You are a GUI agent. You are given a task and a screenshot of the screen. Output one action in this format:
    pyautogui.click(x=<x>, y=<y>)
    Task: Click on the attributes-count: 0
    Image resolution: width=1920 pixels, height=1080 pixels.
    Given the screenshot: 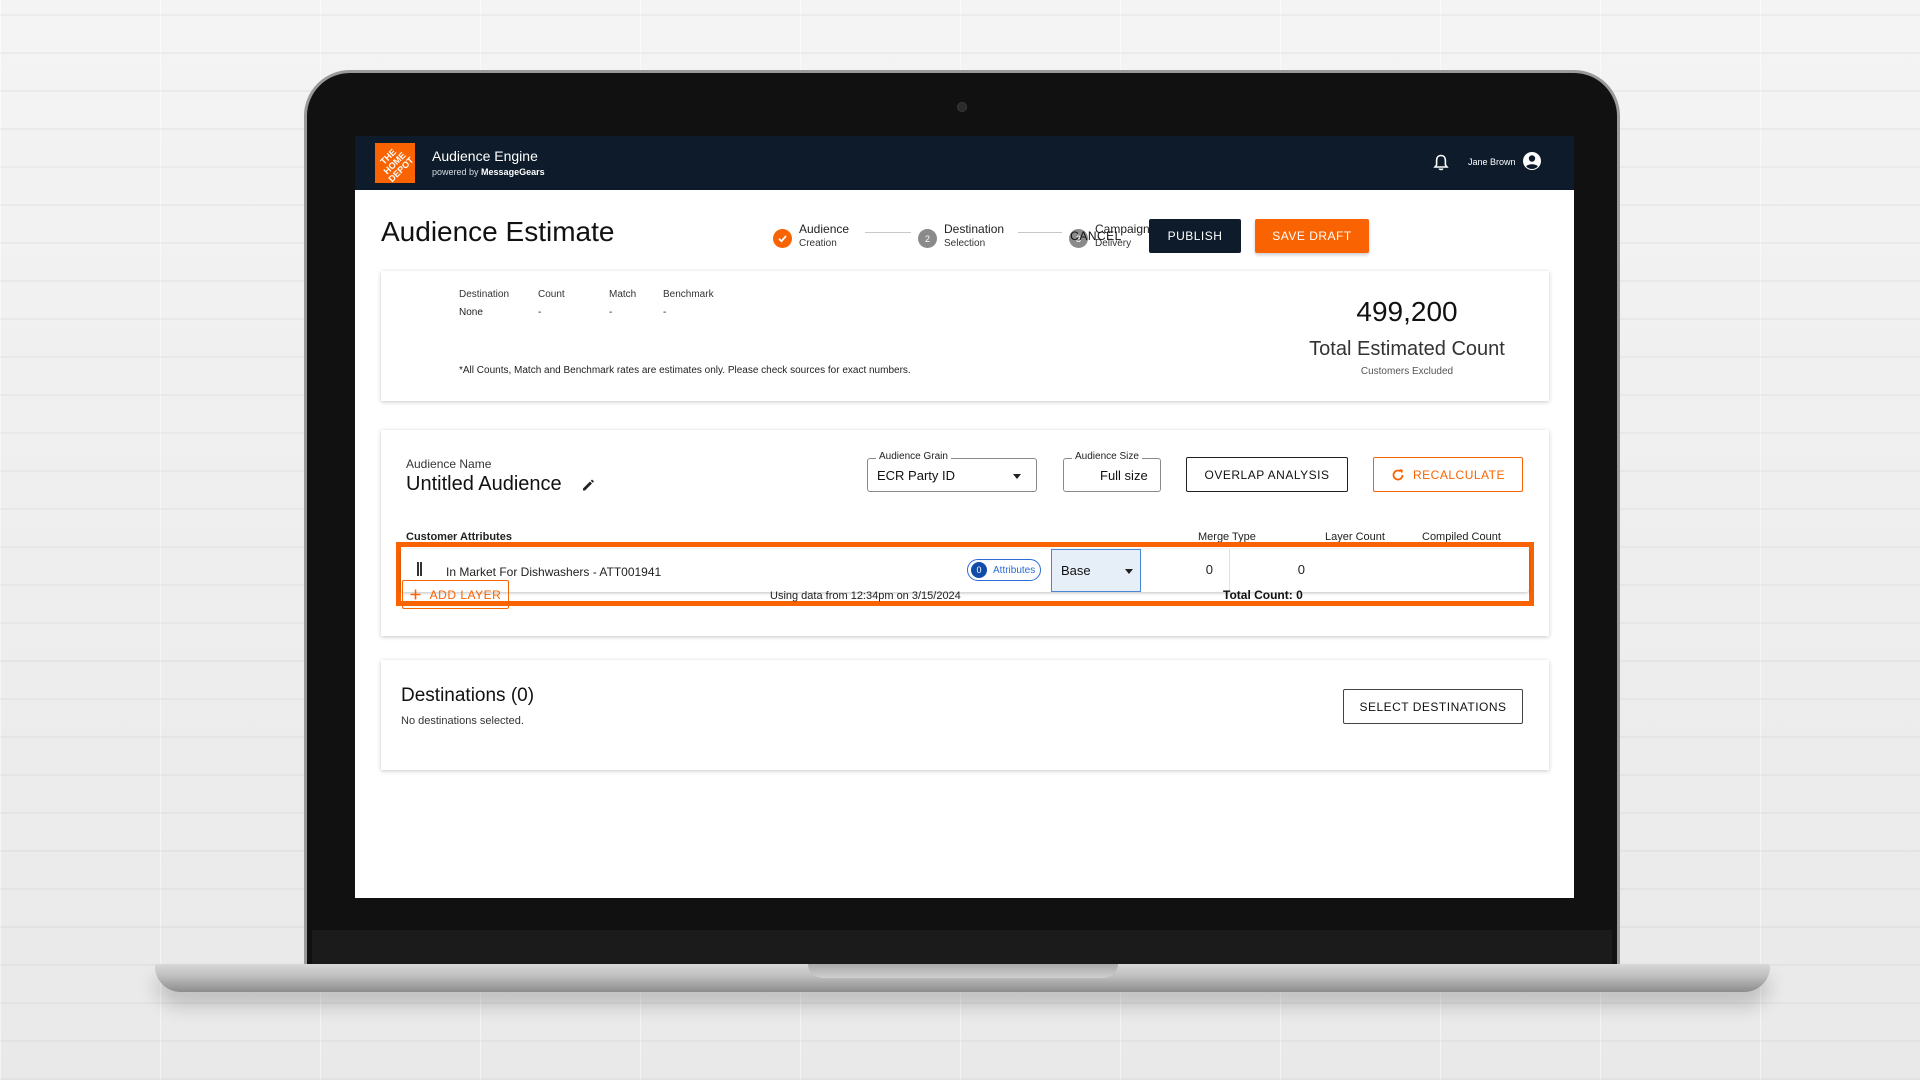 What is the action you would take?
    pyautogui.click(x=979, y=570)
    